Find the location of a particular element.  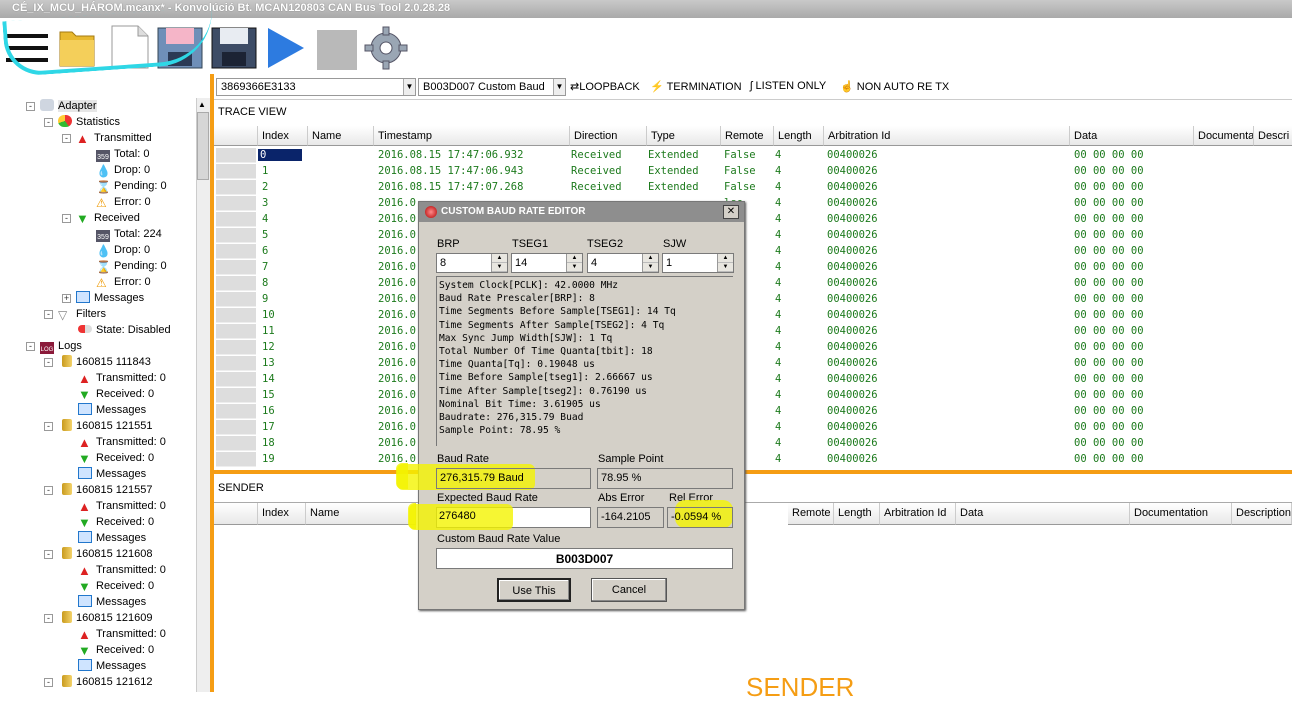

table-row: 42016.0lse40040002600 00 00 00 is located at coordinates (753, 220).